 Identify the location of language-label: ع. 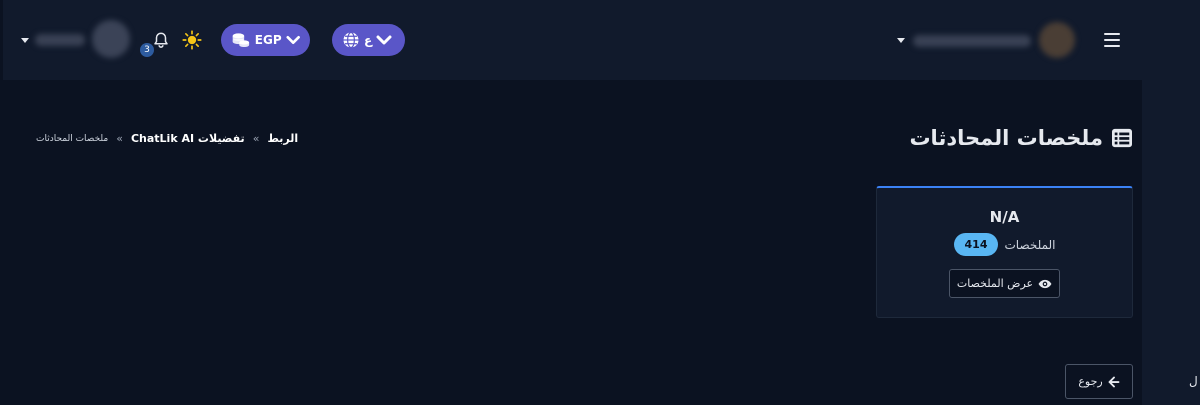
(368, 40).